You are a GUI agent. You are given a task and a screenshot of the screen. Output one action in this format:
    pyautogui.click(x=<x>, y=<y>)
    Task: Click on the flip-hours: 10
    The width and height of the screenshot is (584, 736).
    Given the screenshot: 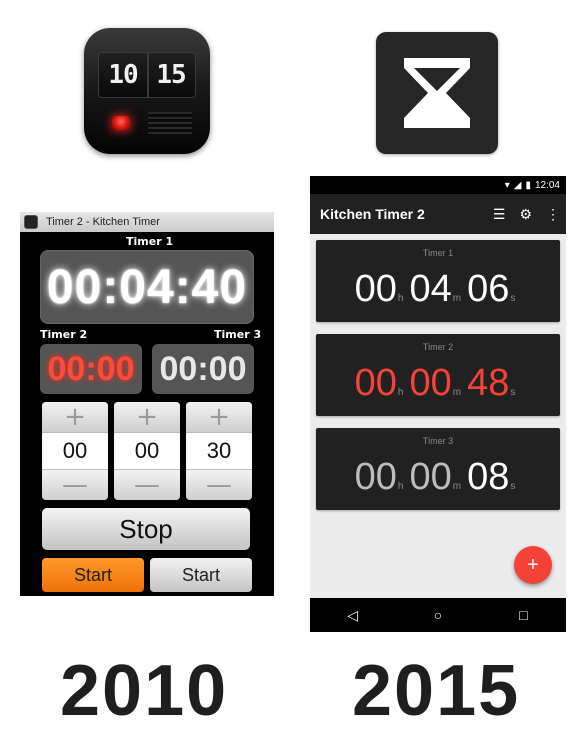 What is the action you would take?
    pyautogui.click(x=123, y=75)
    